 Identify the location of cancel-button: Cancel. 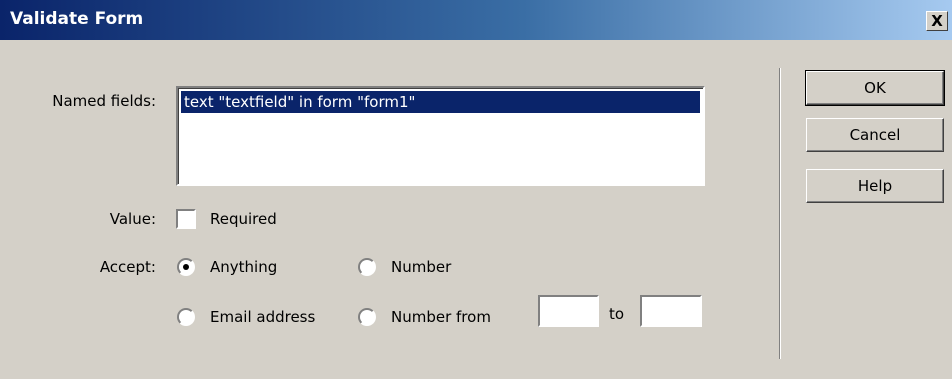
(875, 135).